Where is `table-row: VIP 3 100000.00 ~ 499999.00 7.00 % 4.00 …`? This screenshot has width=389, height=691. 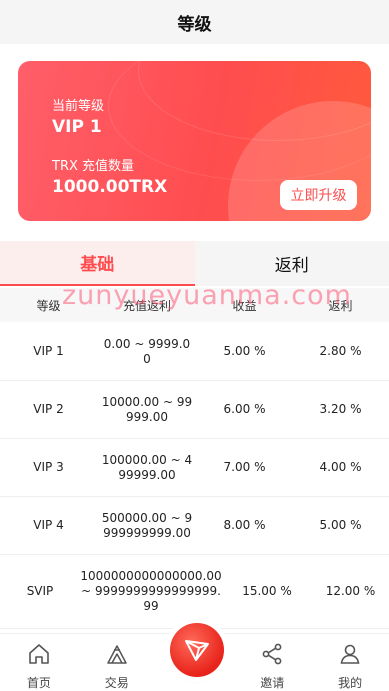
table-row: VIP 3 100000.00 ~ 499999.00 7.00 % 4.00 … is located at coordinates (194, 468).